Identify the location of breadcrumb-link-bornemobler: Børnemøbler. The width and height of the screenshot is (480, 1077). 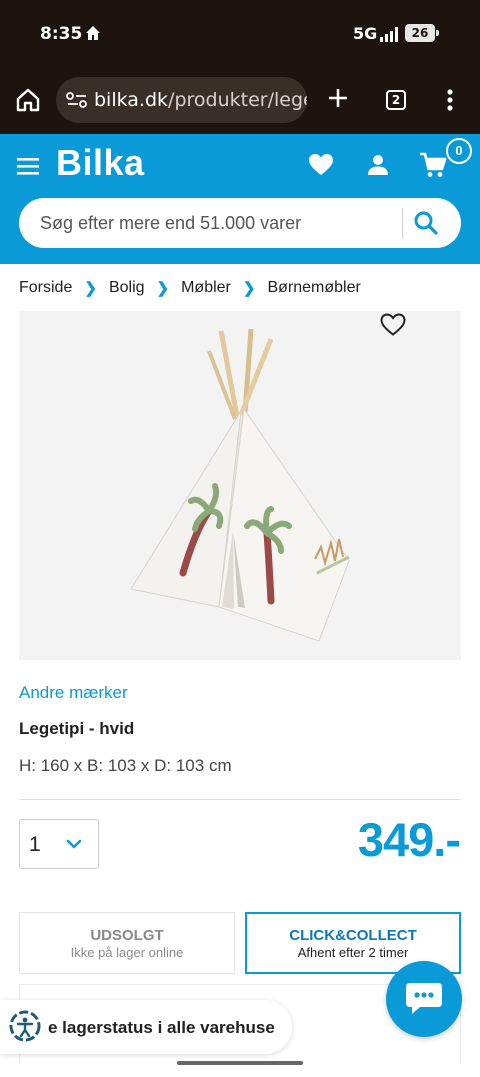
(313, 288).